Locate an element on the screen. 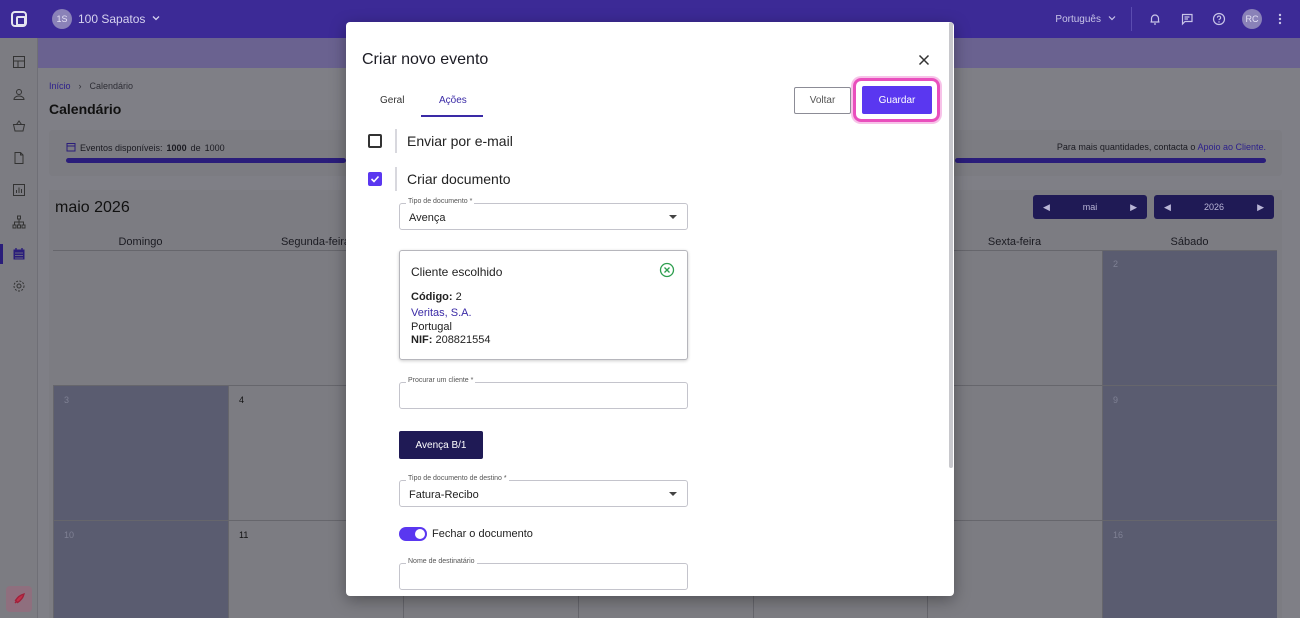  doc-type-select: Tipo de documento * Avença is located at coordinates (543, 214).